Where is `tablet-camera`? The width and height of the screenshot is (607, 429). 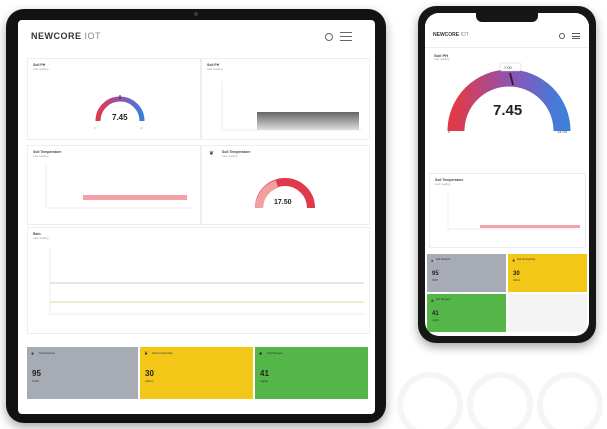
tablet-camera is located at coordinates (196, 14).